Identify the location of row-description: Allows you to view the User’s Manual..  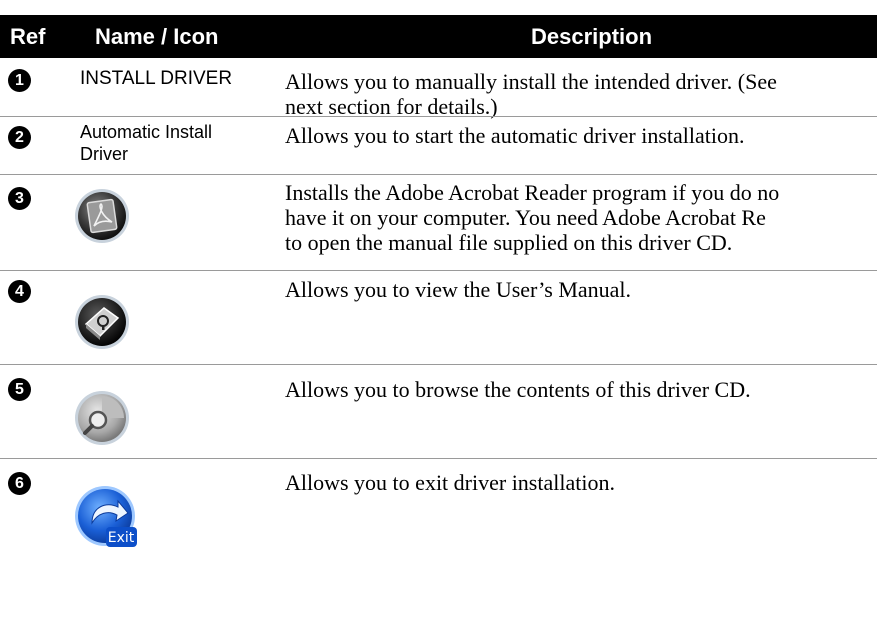
(581, 289).